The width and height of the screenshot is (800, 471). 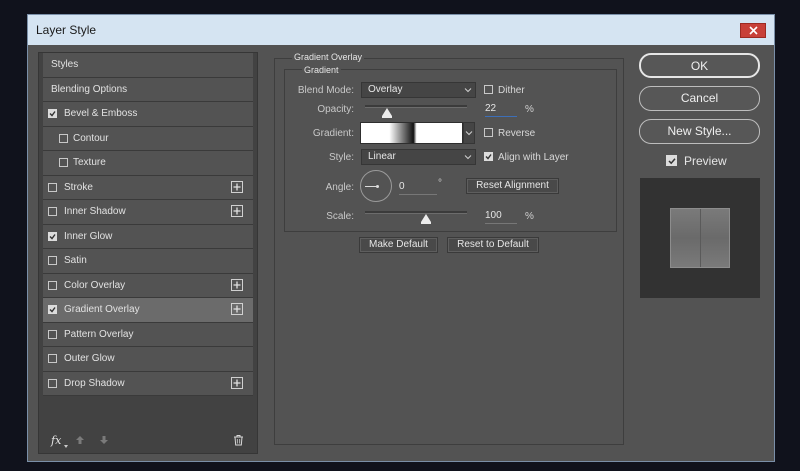 What do you see at coordinates (88, 236) in the screenshot?
I see `style-row-label: Inner Glow` at bounding box center [88, 236].